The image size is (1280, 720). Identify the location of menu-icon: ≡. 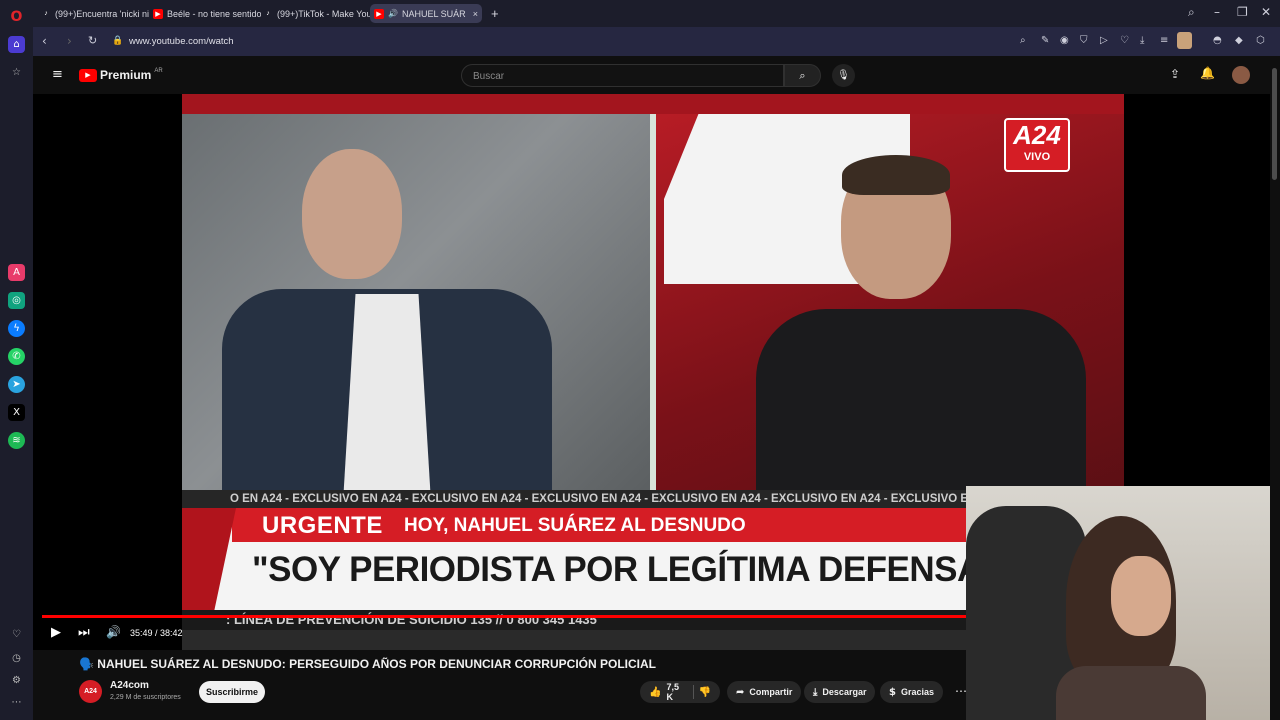
(1164, 40).